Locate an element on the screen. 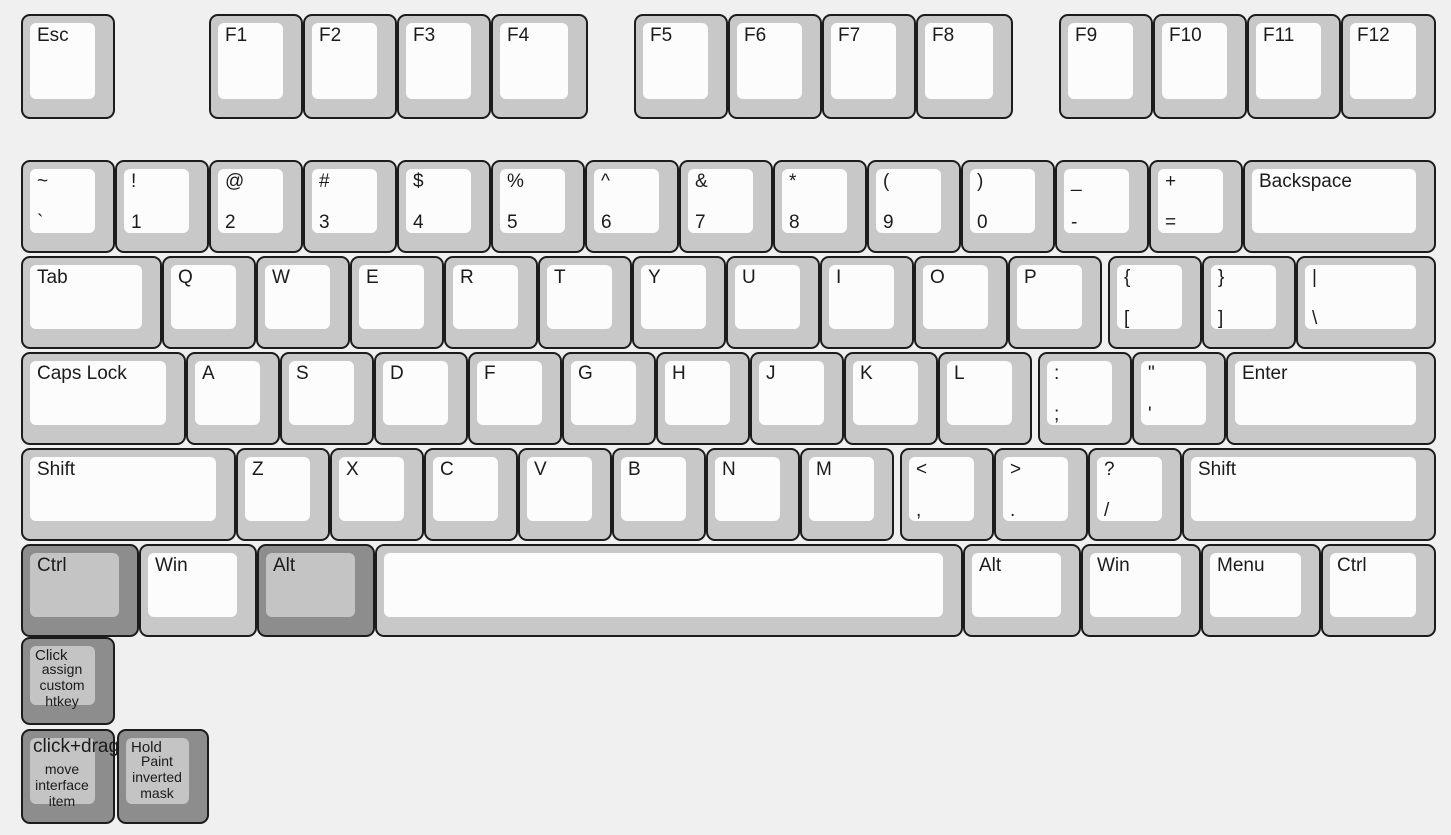 The width and height of the screenshot is (1451, 835). key-alt-right: Alt is located at coordinates (1022, 590).